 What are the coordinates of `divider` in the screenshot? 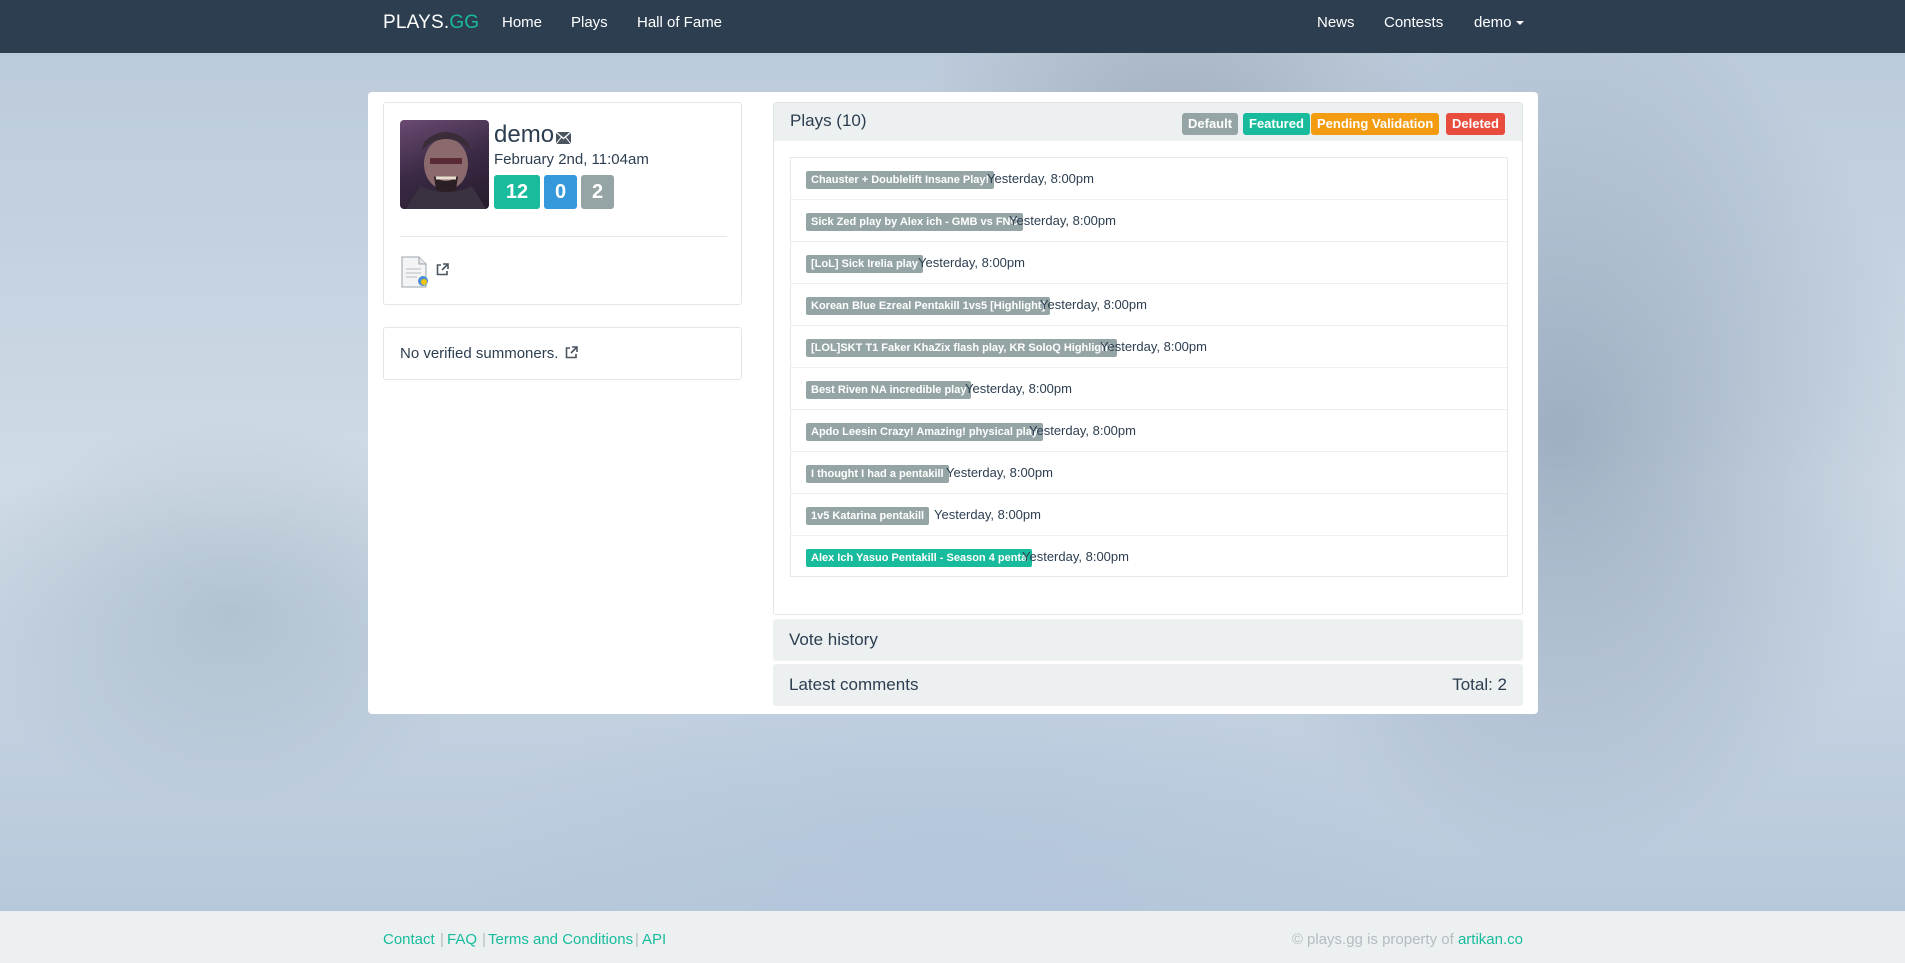 It's located at (563, 236).